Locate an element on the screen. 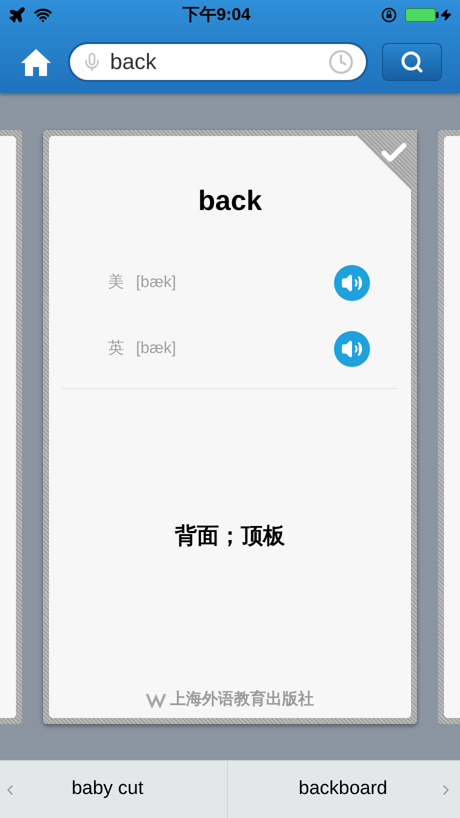  region-label: 英 is located at coordinates (116, 348).